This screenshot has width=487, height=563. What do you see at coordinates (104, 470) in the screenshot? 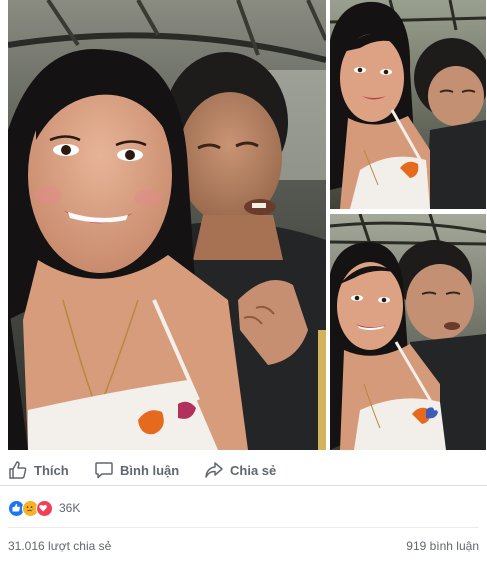
I see `speech-bubble-icon` at bounding box center [104, 470].